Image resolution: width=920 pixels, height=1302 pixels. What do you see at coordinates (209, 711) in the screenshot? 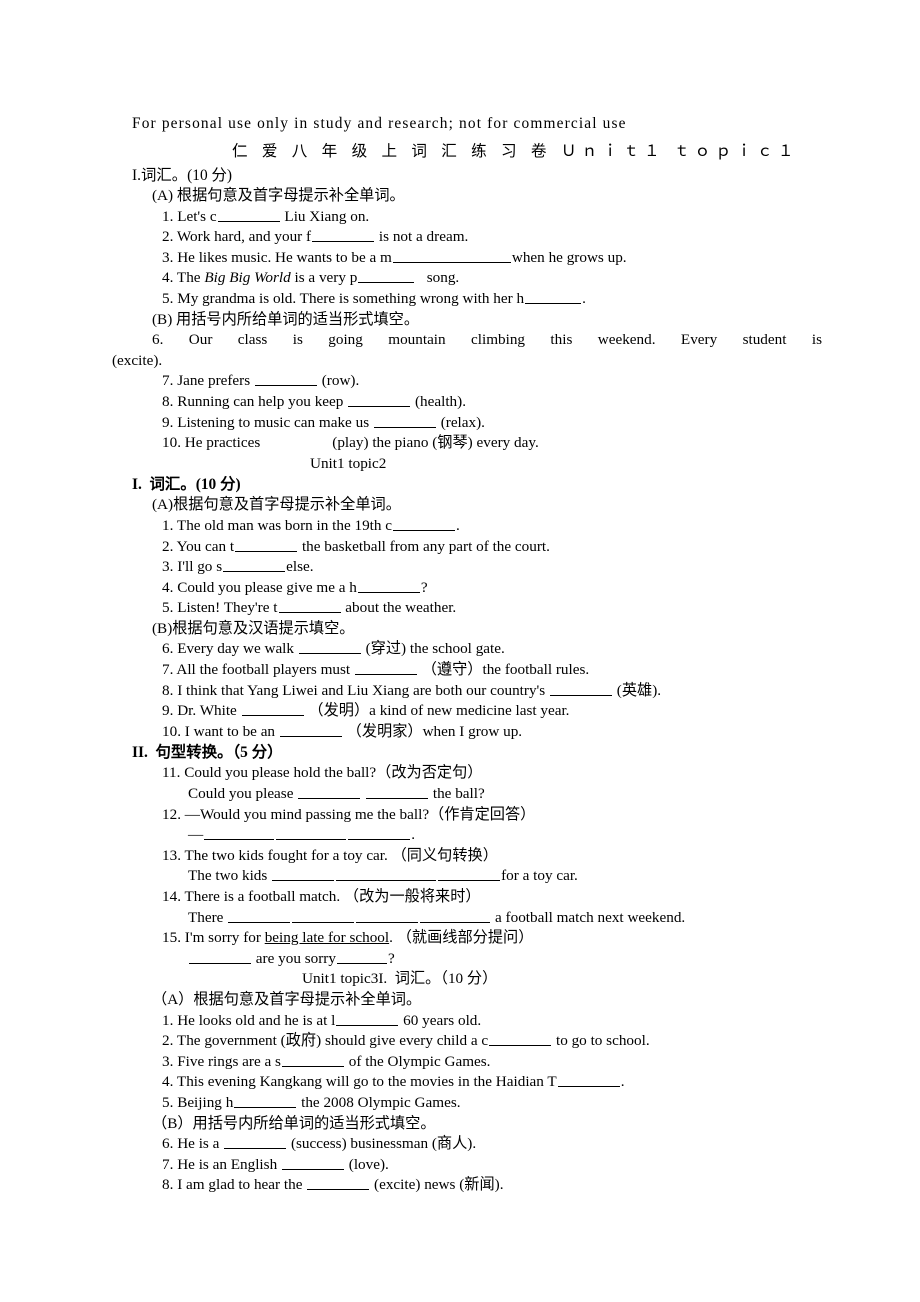
I see `item-text-pre: Dr. White` at bounding box center [209, 711].